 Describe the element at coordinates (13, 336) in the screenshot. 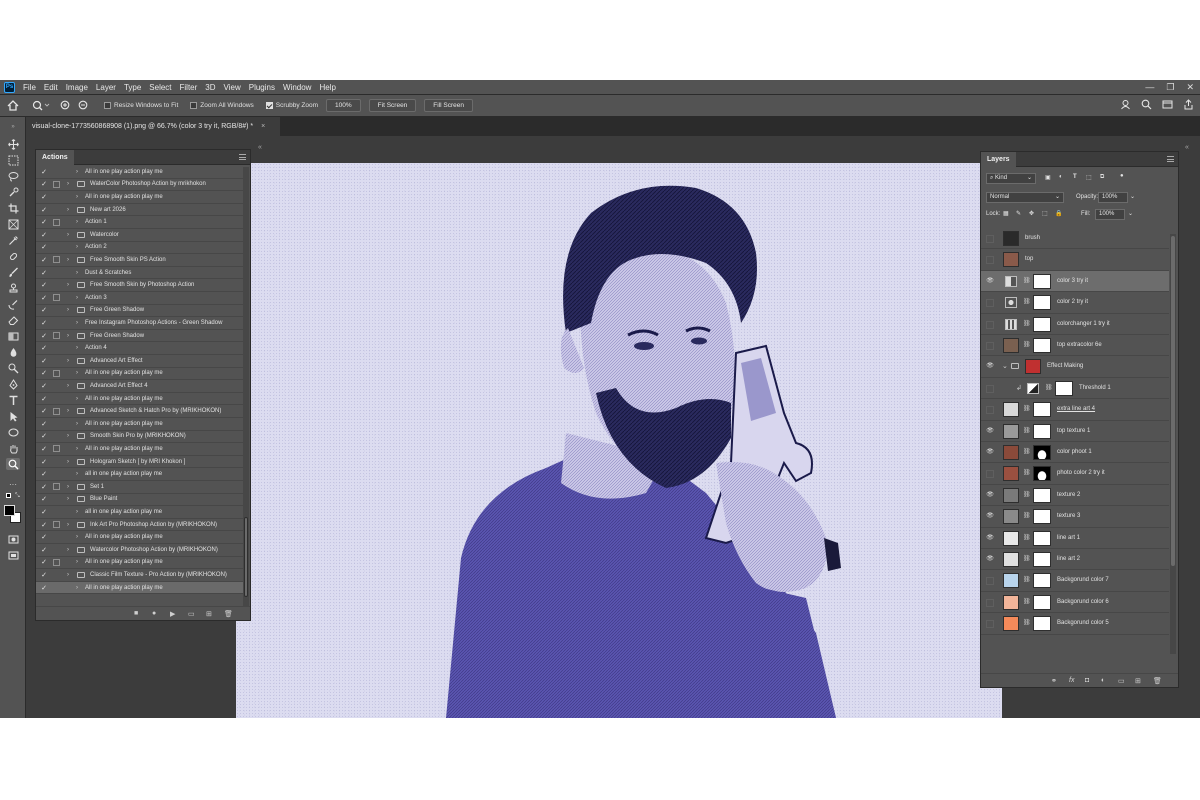

I see `gradient-tool-icon` at that location.